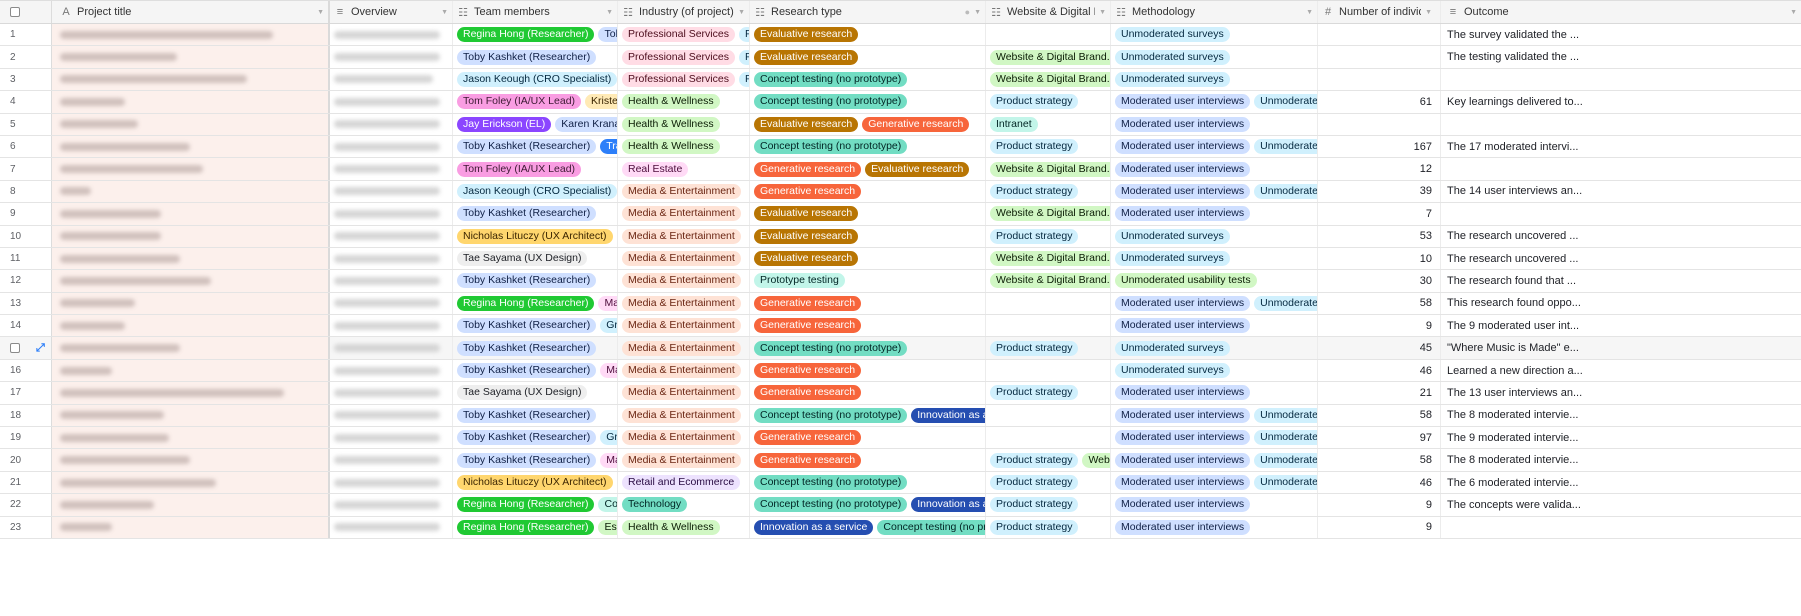 Image resolution: width=1801 pixels, height=616 pixels. I want to click on team-members-cell: Toby Kashket (Researcher)Matt D, so click(535, 370).